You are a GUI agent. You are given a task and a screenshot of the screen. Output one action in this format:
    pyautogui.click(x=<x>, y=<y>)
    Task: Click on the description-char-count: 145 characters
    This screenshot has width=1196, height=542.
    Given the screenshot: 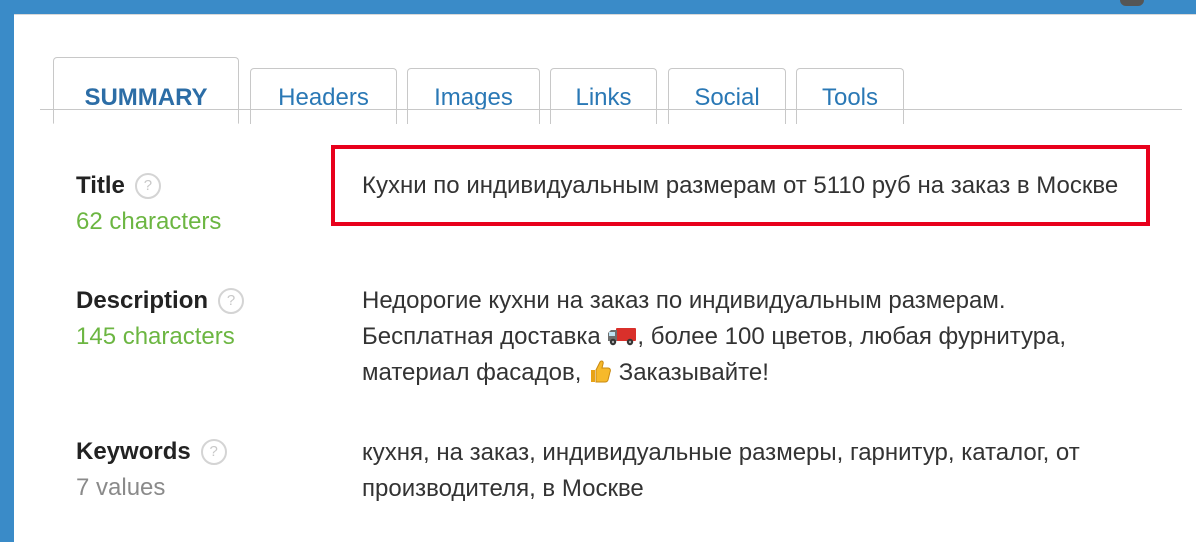 What is the action you would take?
    pyautogui.click(x=155, y=336)
    